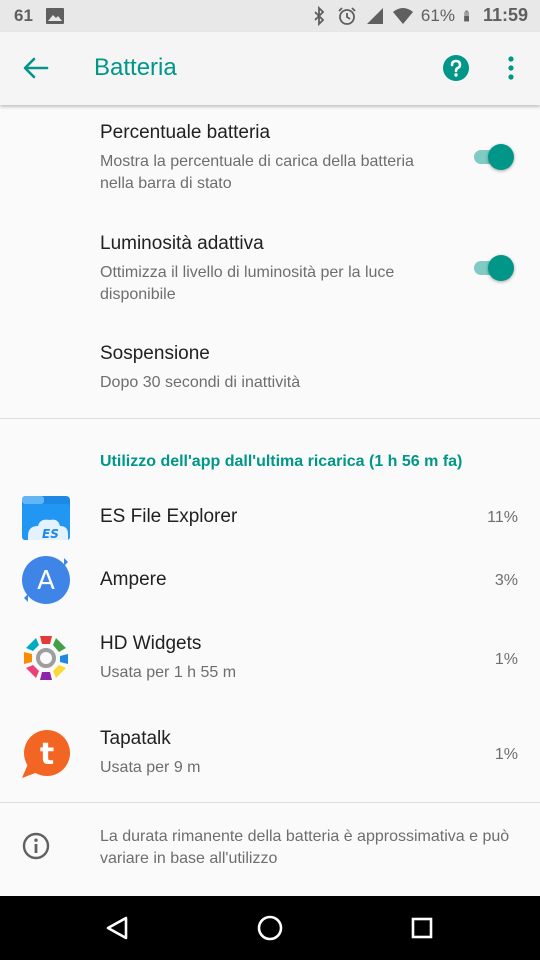 This screenshot has height=960, width=540. Describe the element at coordinates (270, 660) in the screenshot. I see `app-item-hd-widgets: HD Widgets Usata per 1 h 55 m 1%` at that location.